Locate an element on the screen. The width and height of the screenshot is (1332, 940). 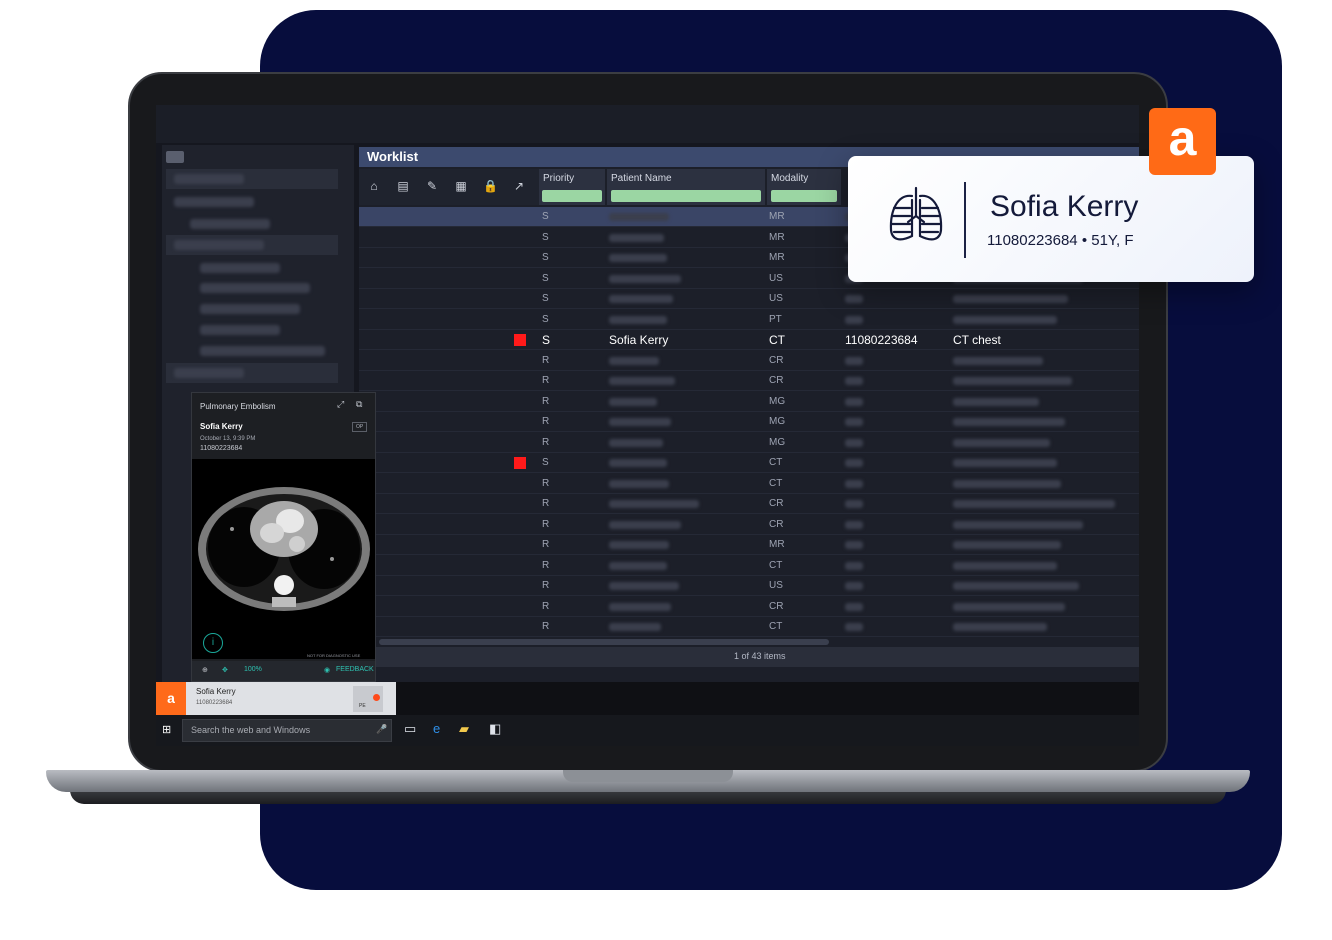
document-icon: ▤ is located at coordinates (403, 186).